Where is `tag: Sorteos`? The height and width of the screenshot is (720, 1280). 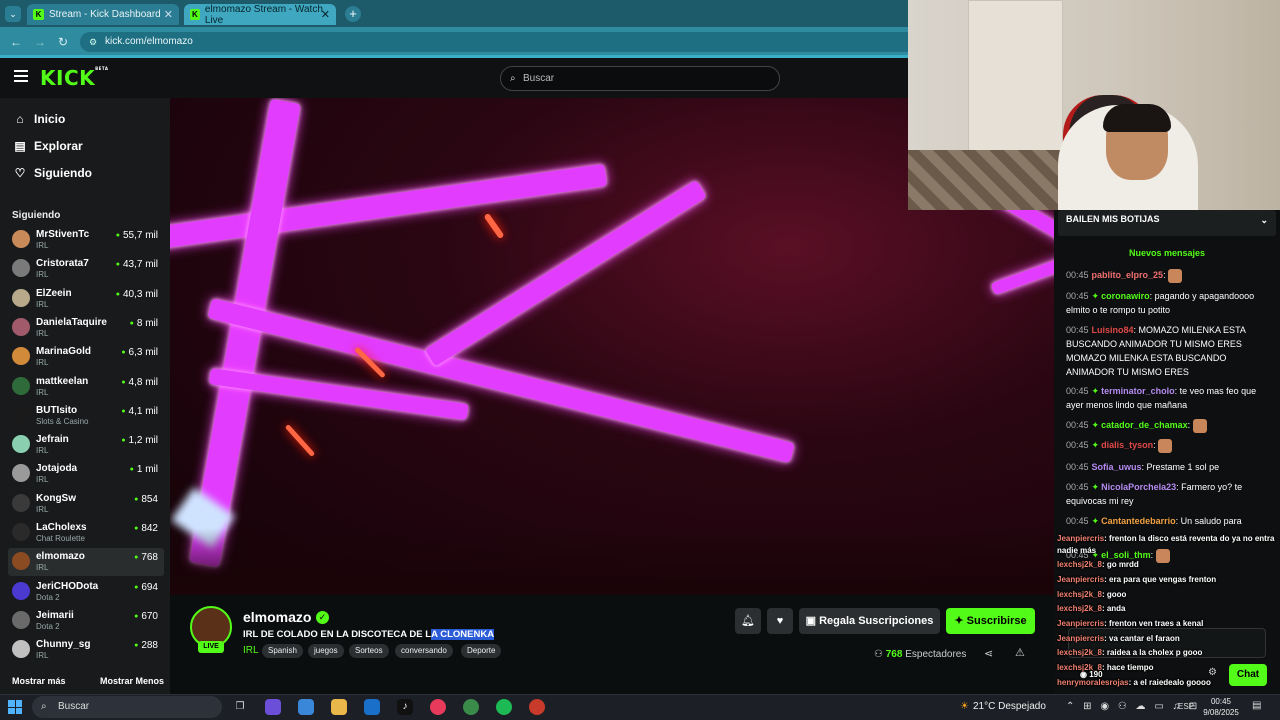 tag: Sorteos is located at coordinates (369, 651).